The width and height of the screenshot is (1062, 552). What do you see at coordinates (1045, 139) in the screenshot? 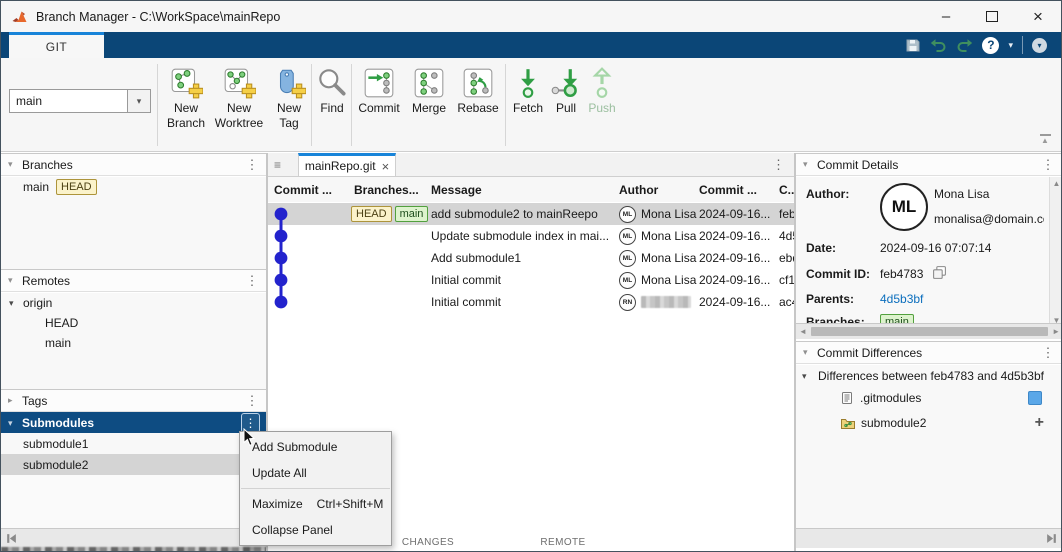
I see `collapse-toolstrip-button: ▲` at bounding box center [1045, 139].